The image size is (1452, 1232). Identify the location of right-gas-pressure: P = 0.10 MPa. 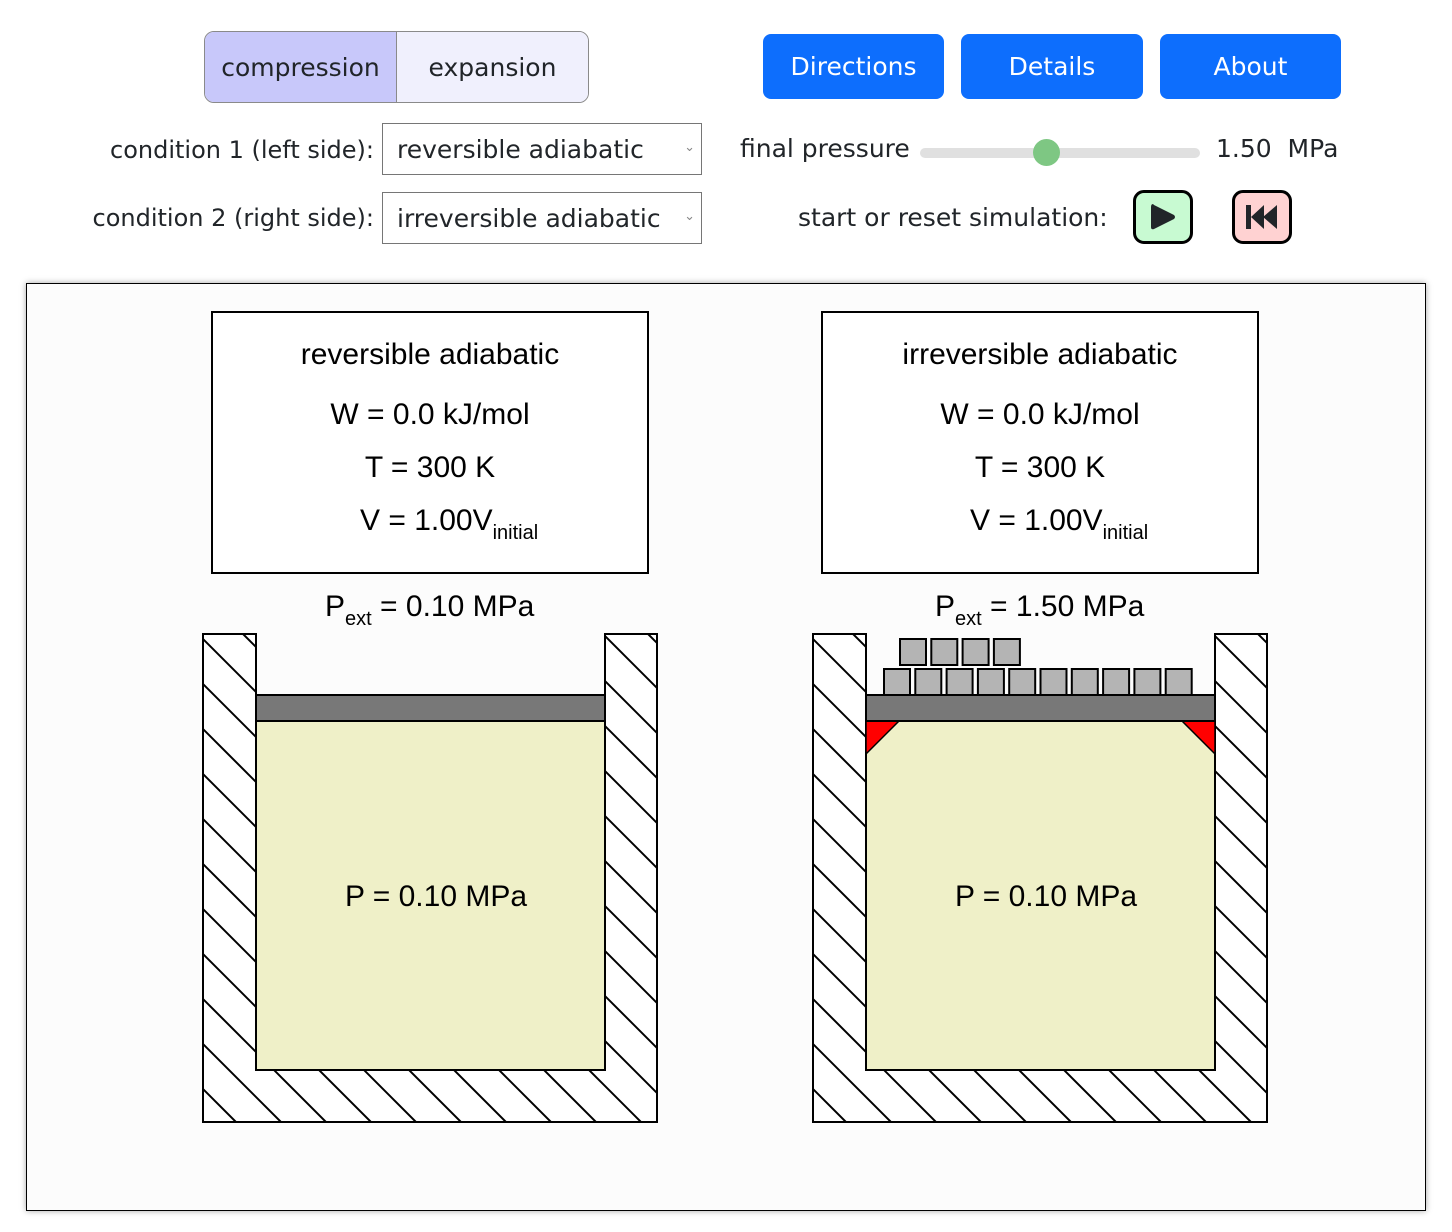
(1046, 896).